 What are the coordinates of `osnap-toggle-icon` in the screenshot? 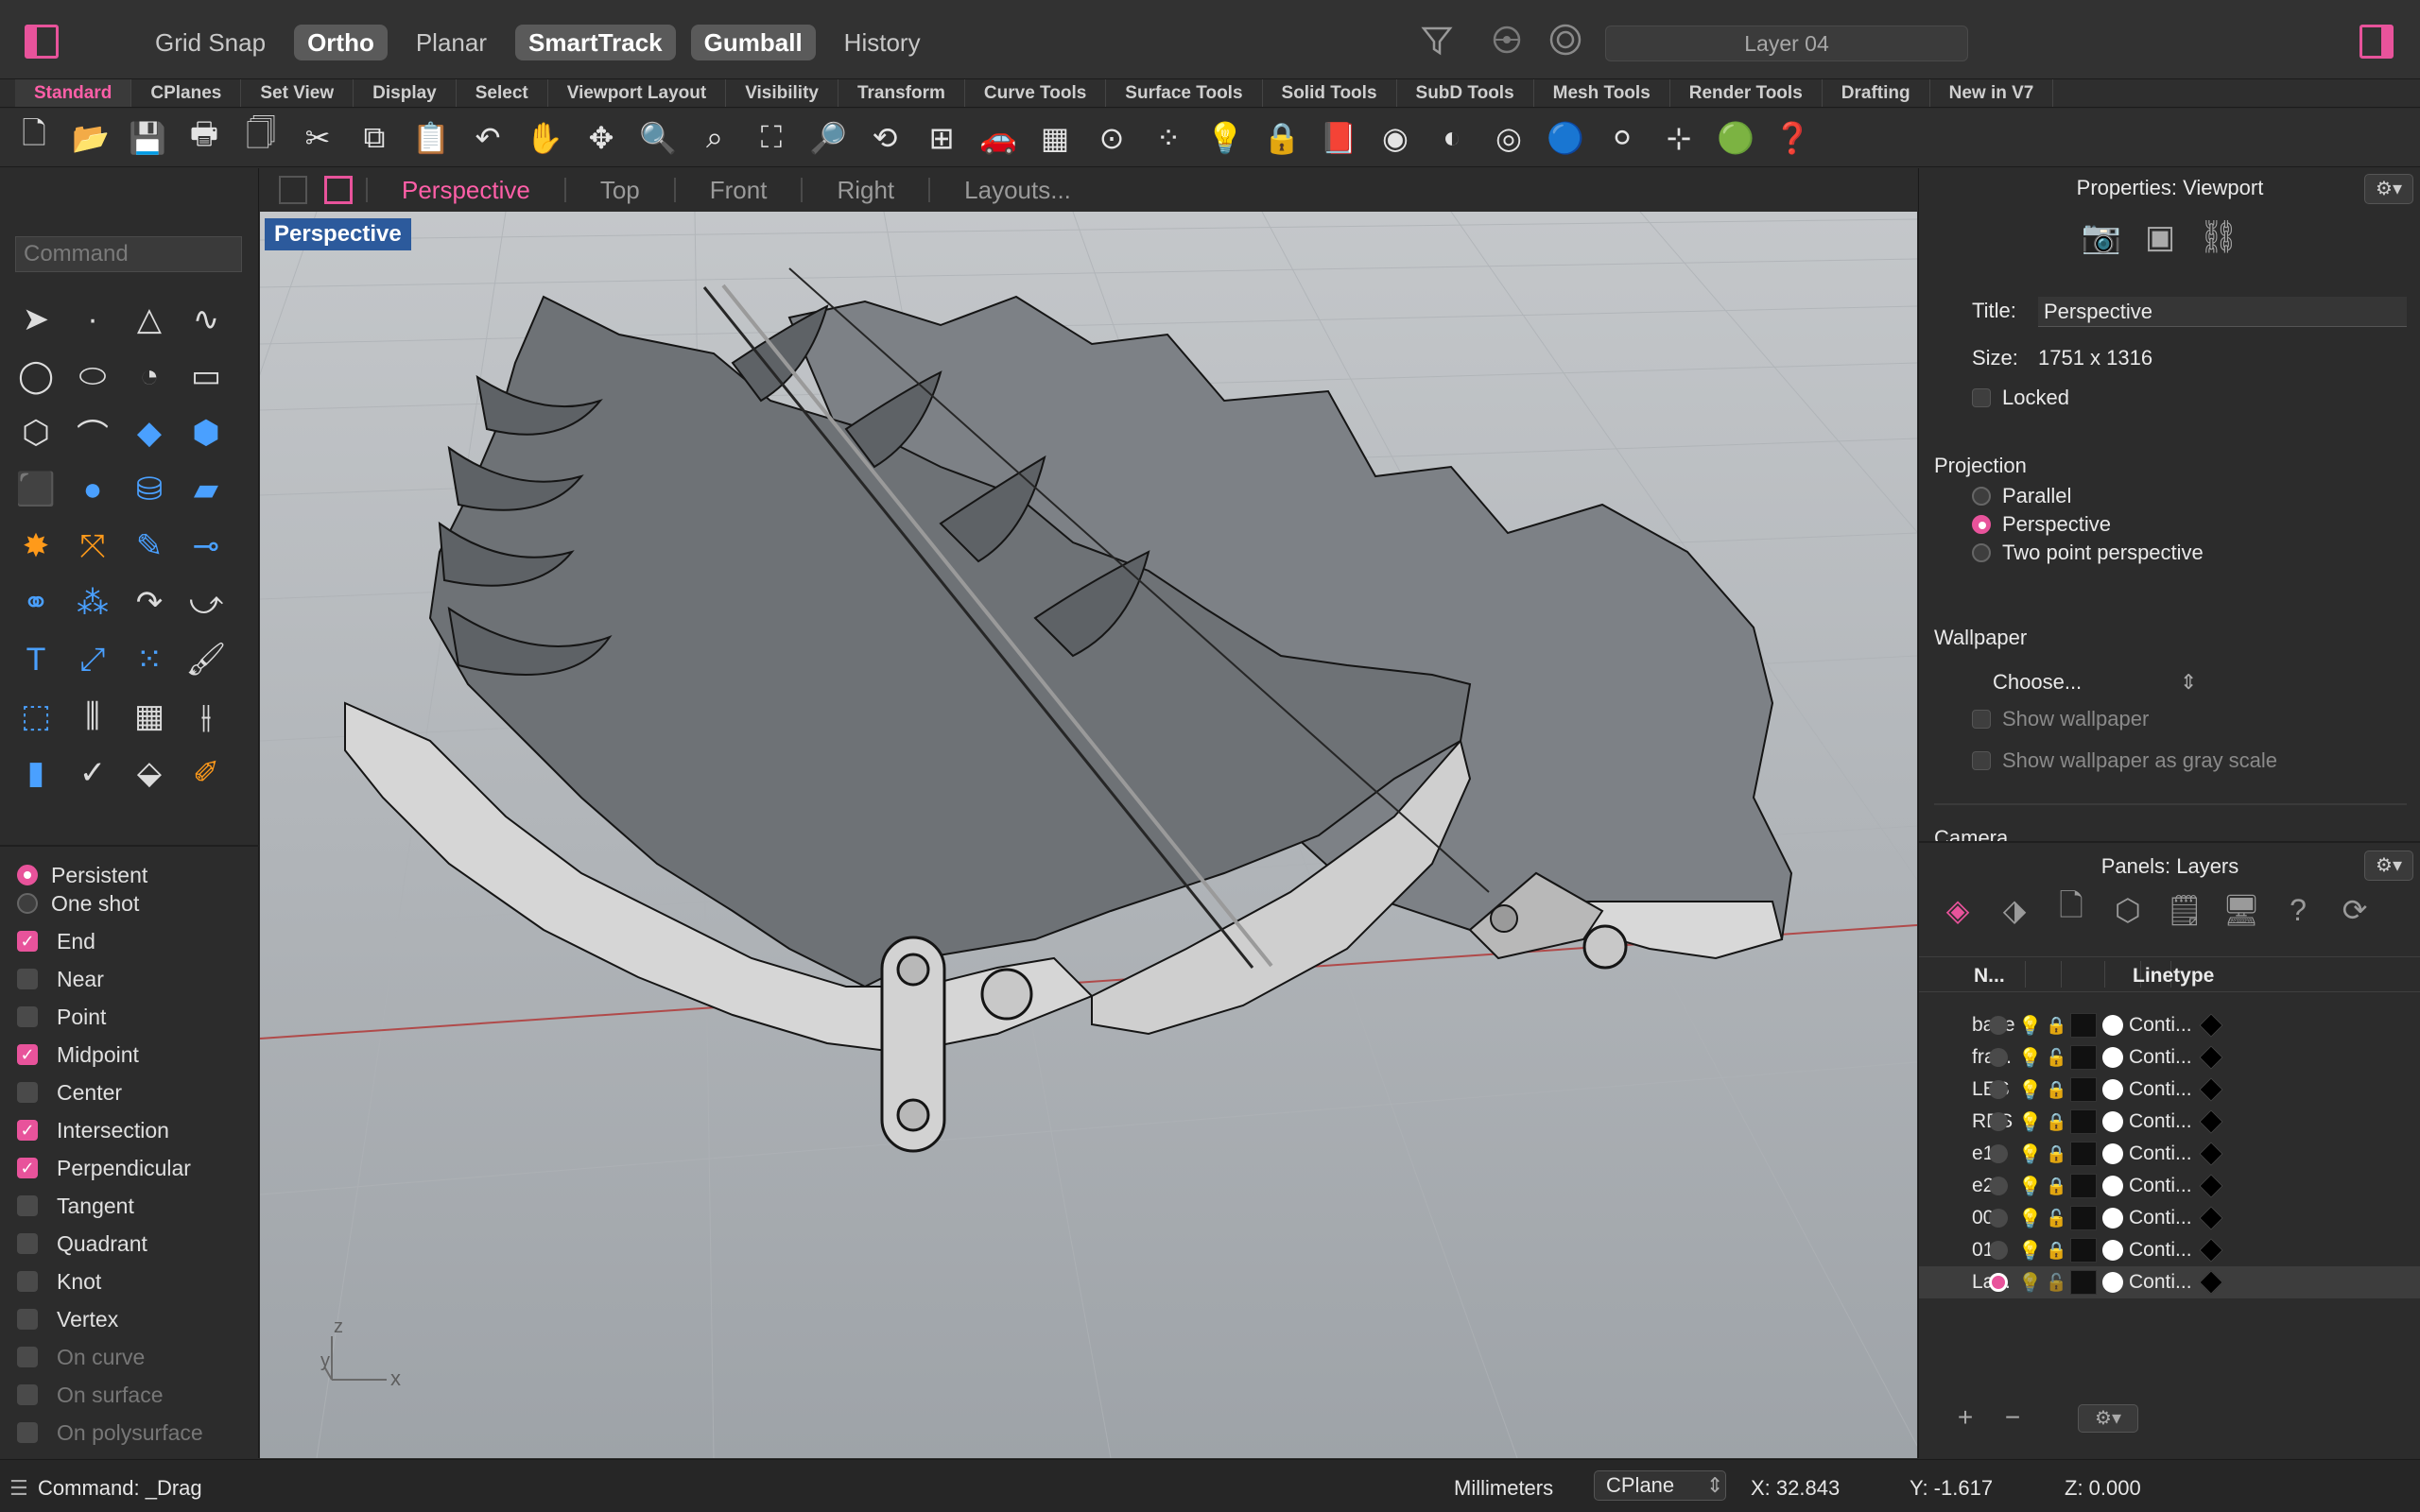 It's located at (1507, 41).